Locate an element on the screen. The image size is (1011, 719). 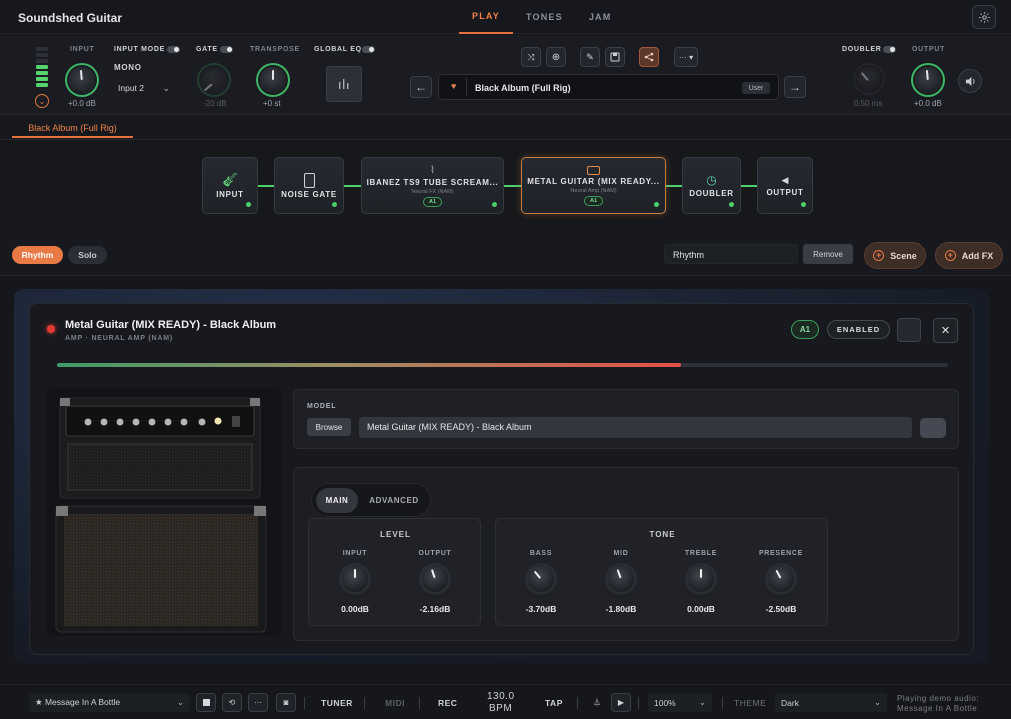
model-options-button is located at coordinates (933, 428).